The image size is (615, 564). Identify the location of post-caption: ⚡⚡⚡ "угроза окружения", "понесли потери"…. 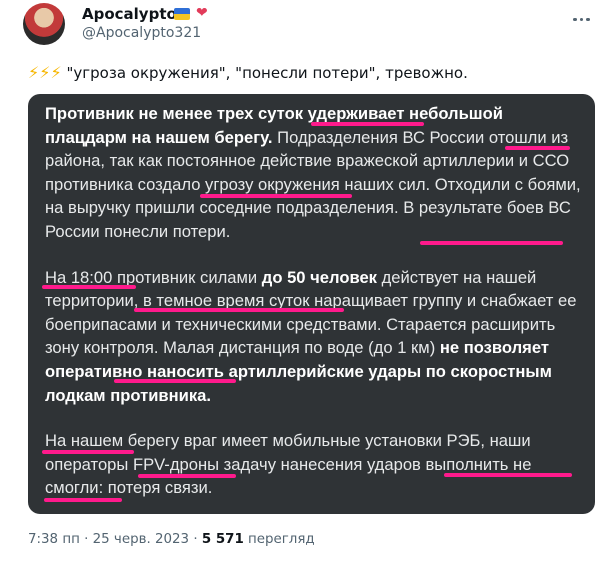
(248, 72).